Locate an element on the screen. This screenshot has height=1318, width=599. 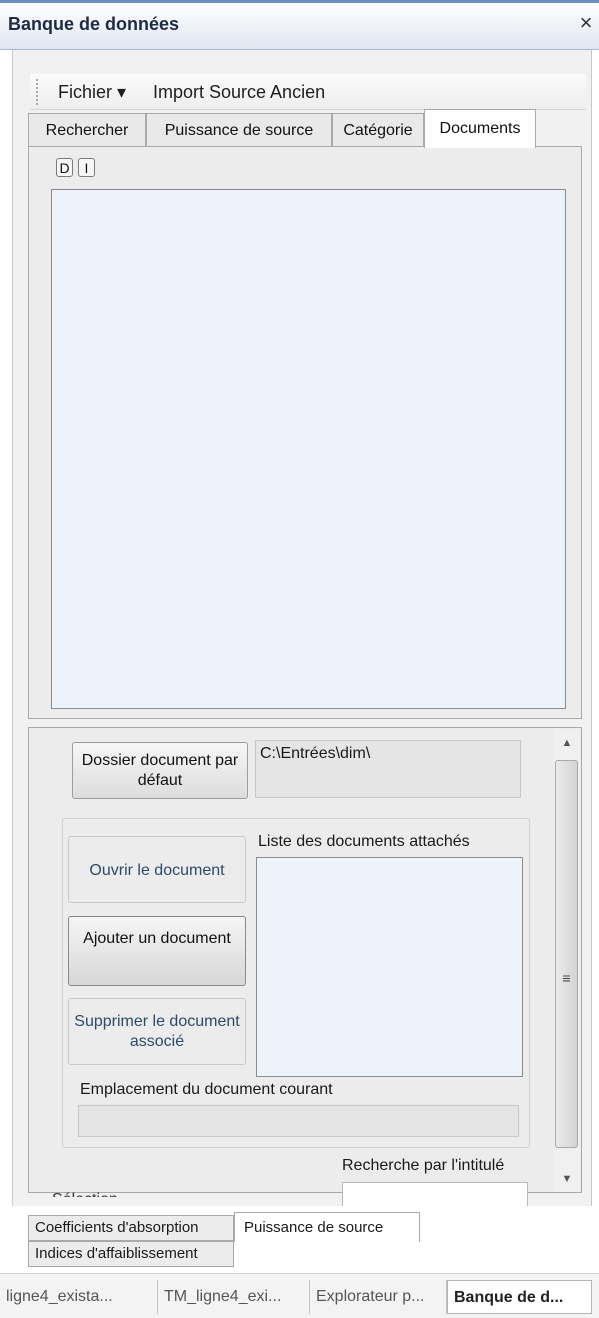
scrollbar-grip-icon: ≡ is located at coordinates (566, 978).